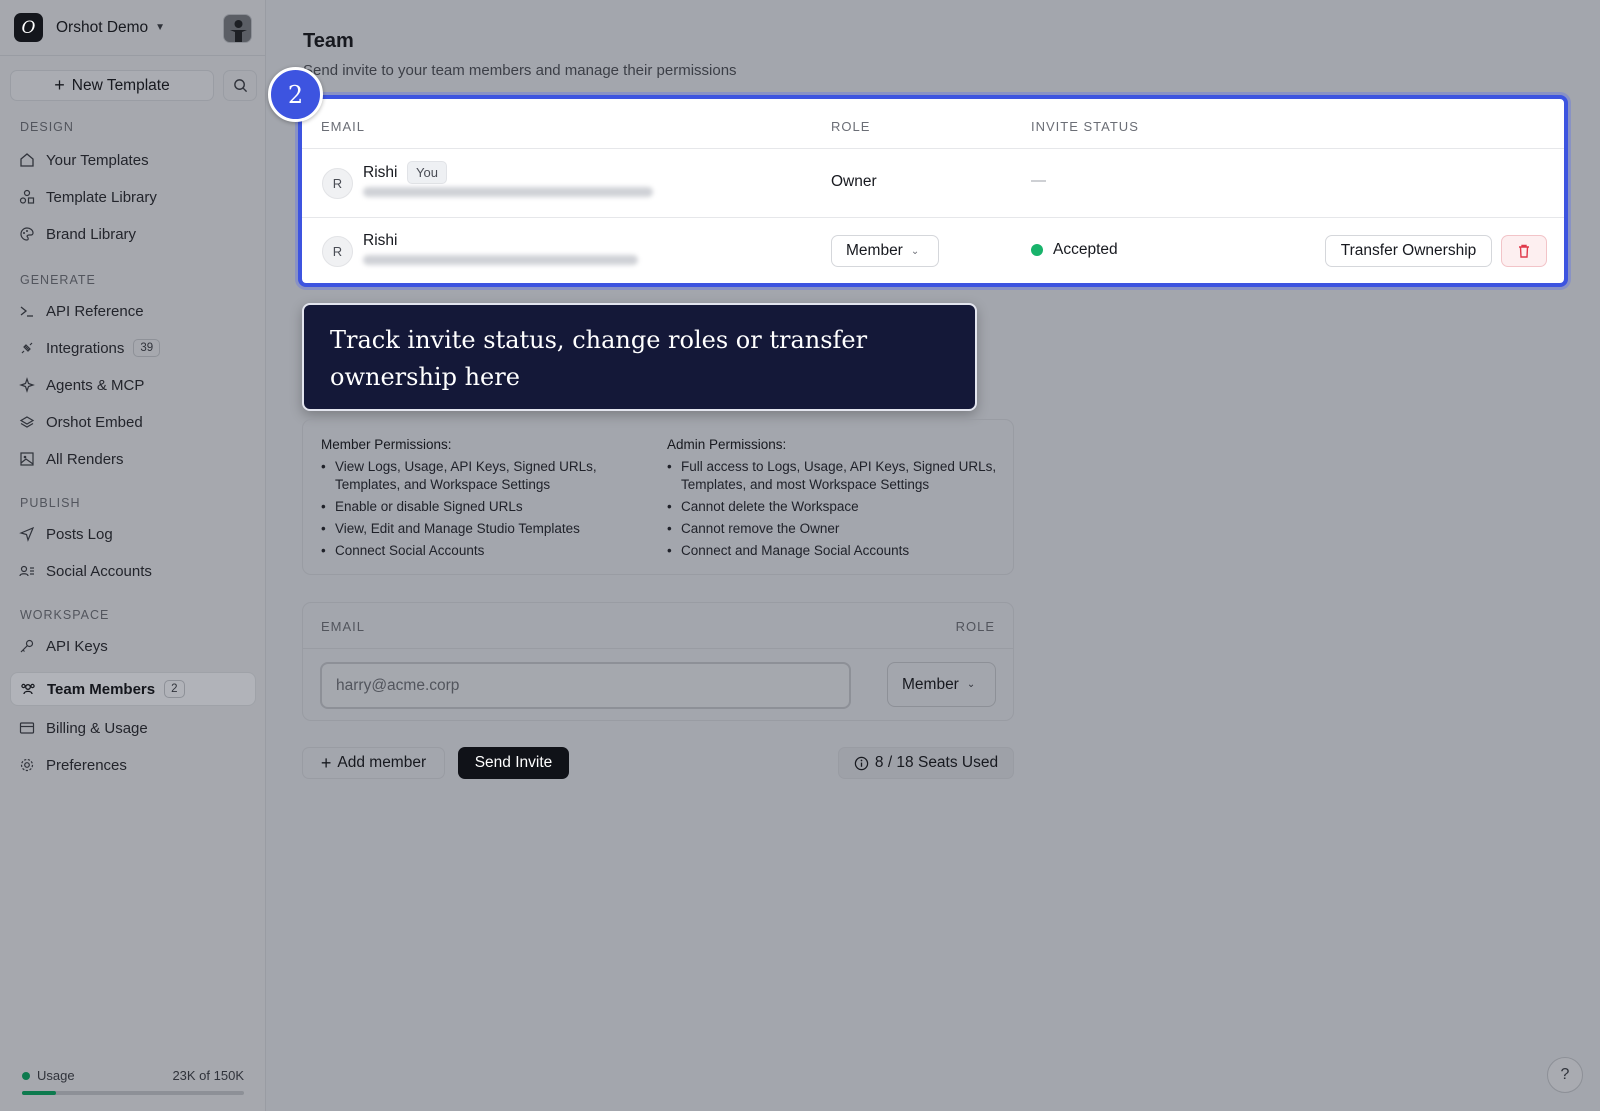 The image size is (1600, 1111). I want to click on orshot-logo-icon: O, so click(28, 27).